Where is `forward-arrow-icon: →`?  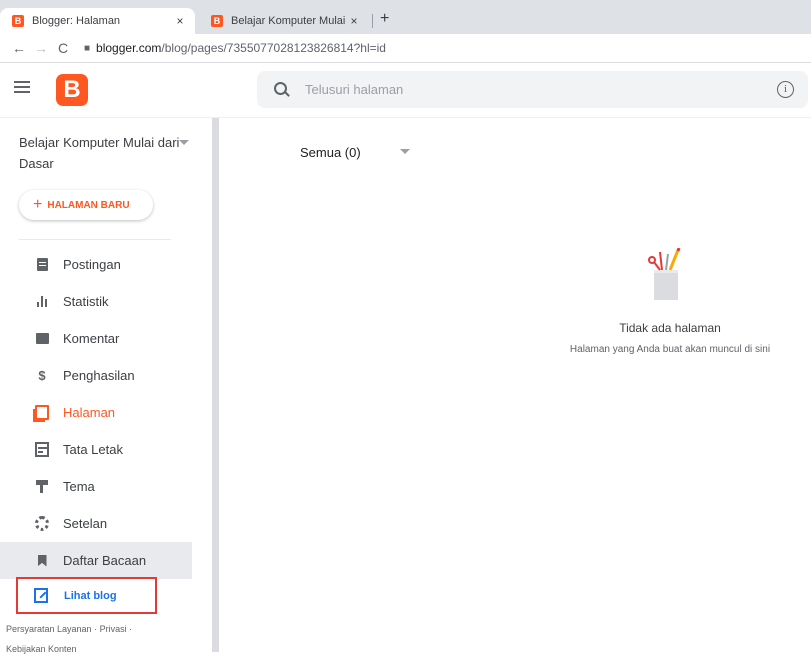 forward-arrow-icon: → is located at coordinates (41, 48).